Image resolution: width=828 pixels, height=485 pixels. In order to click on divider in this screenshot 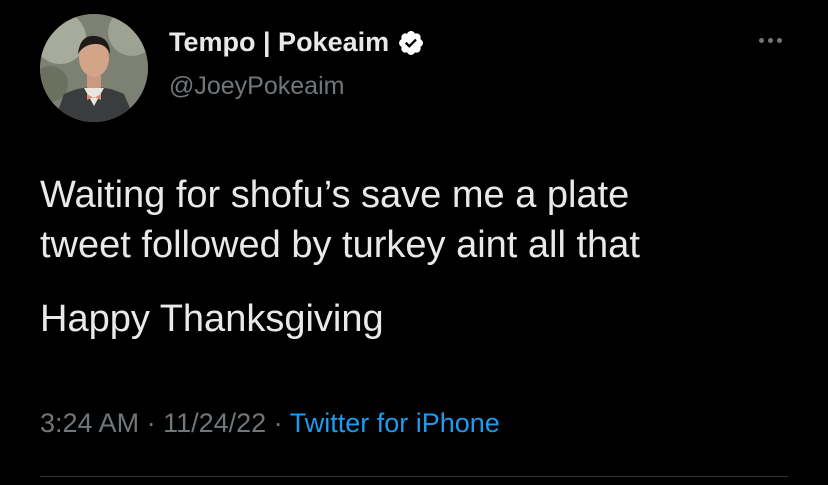, I will do `click(414, 476)`.